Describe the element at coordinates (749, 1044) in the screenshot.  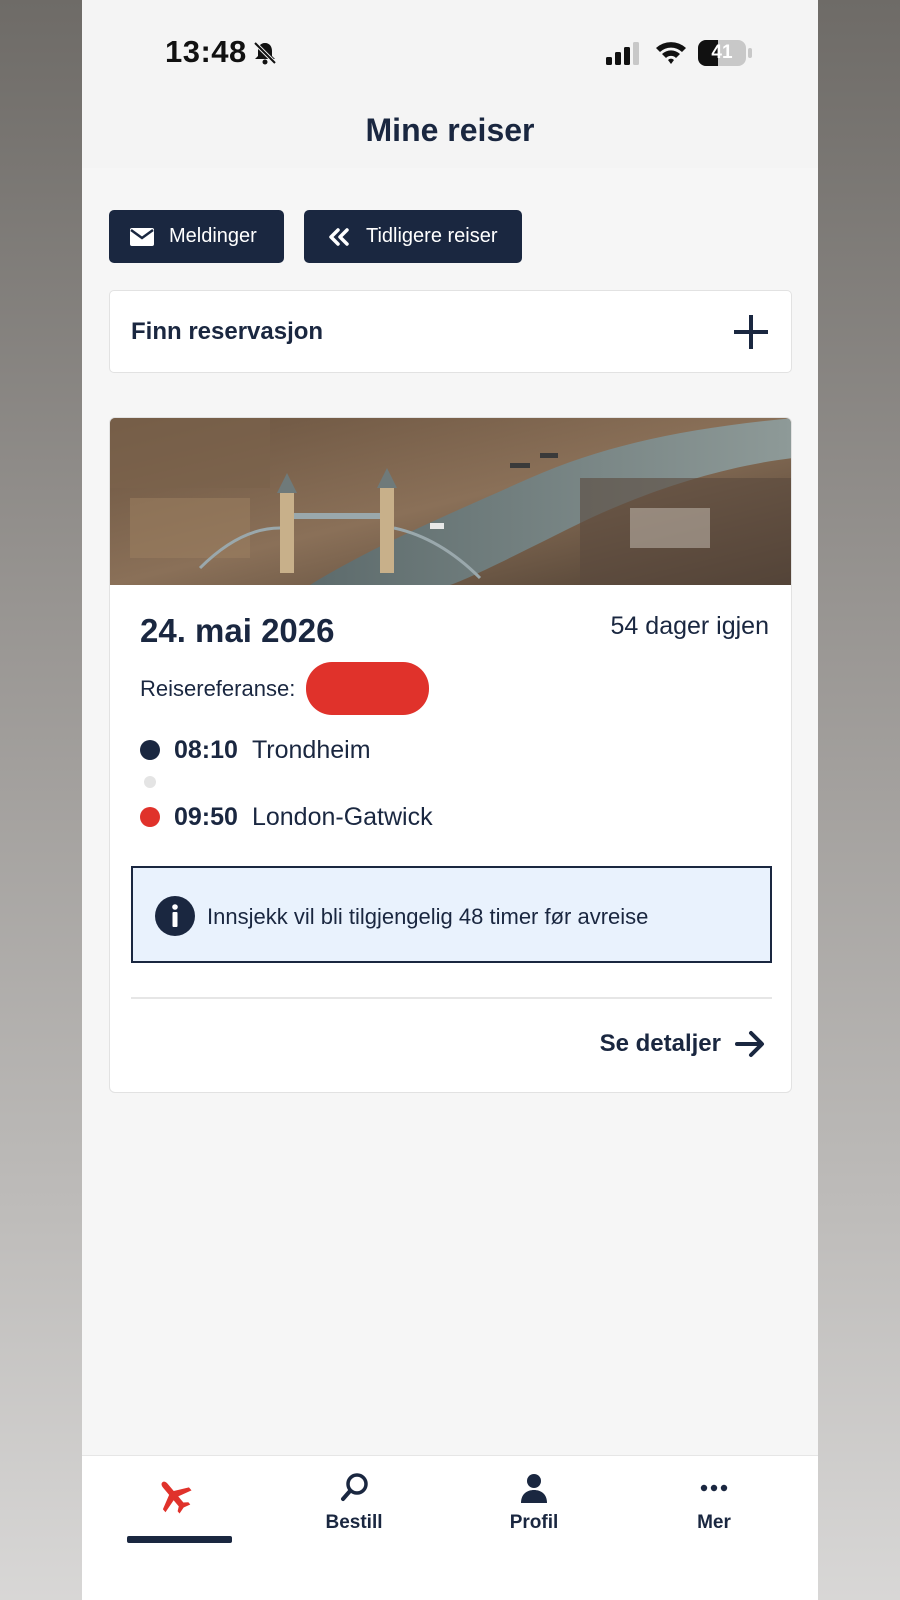
I see `arrow-right-icon` at that location.